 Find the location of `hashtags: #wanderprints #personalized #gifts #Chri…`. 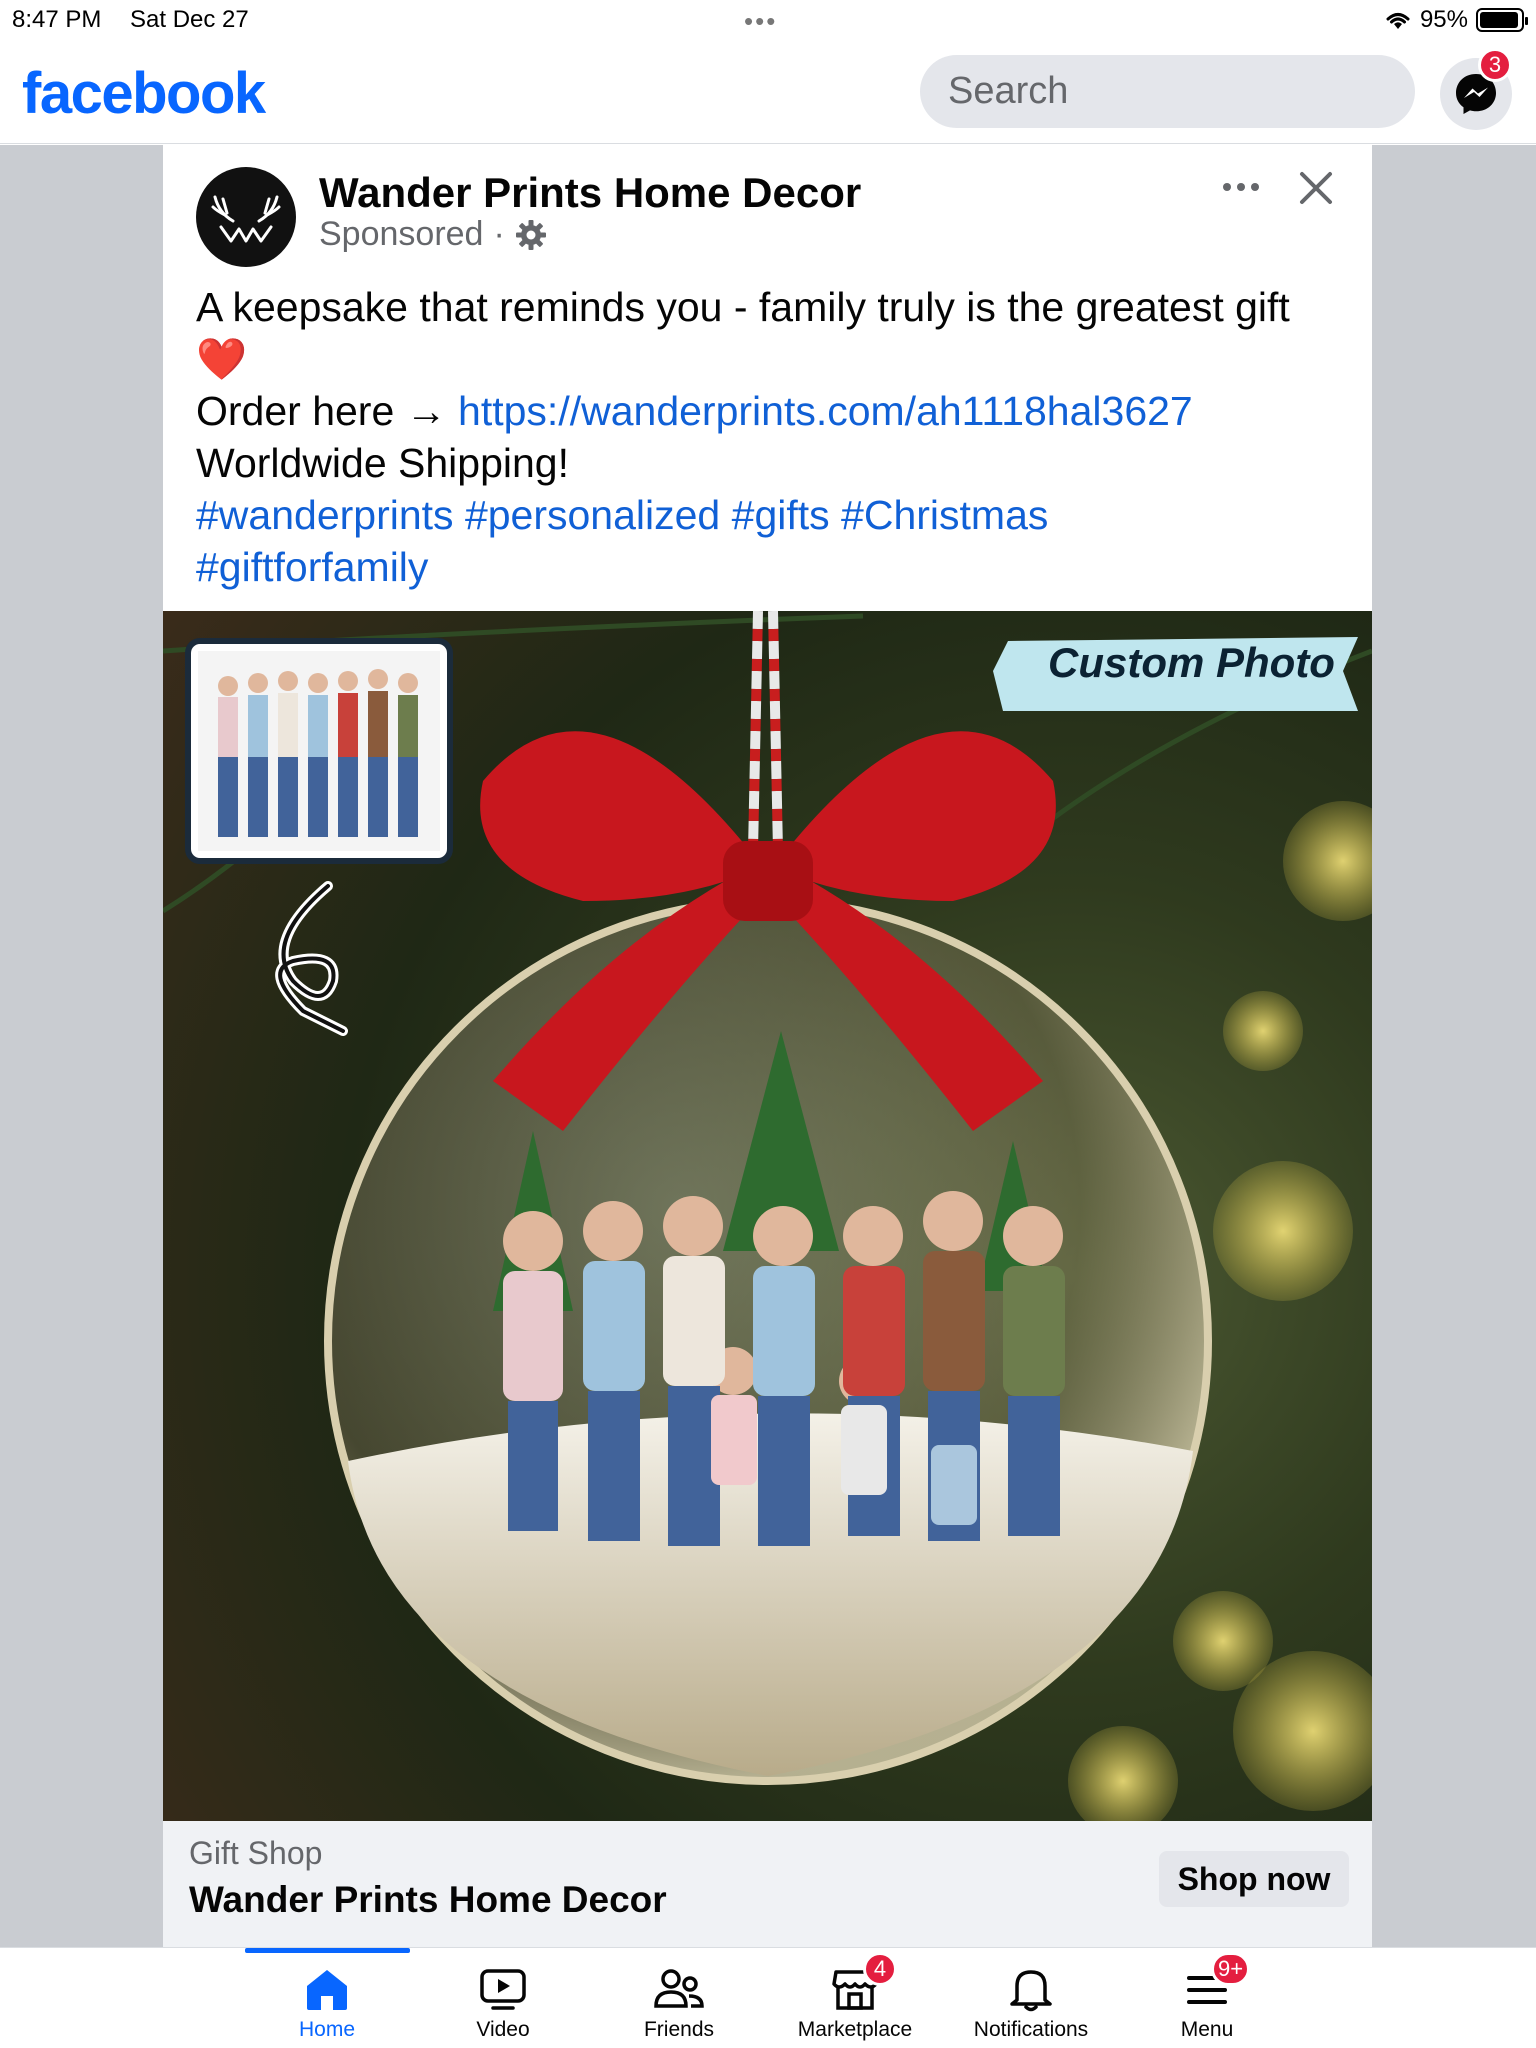

hashtags: #wanderprints #personalized #gifts #Chri… is located at coordinates (771, 541).